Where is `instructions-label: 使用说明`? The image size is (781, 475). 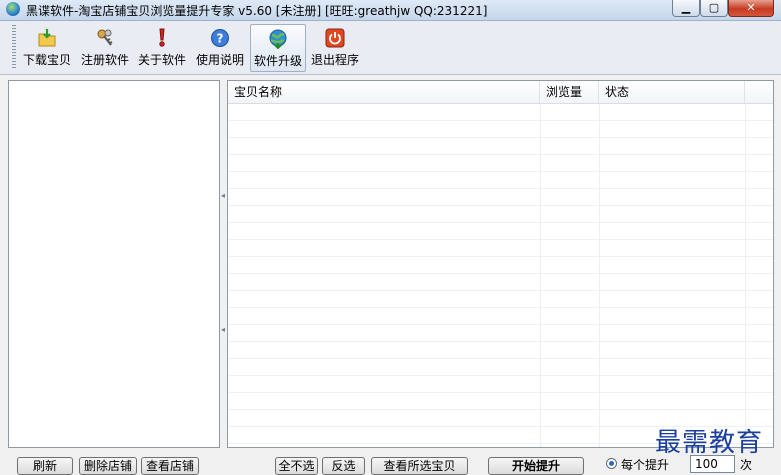
instructions-label: 使用说明 is located at coordinates (219, 60).